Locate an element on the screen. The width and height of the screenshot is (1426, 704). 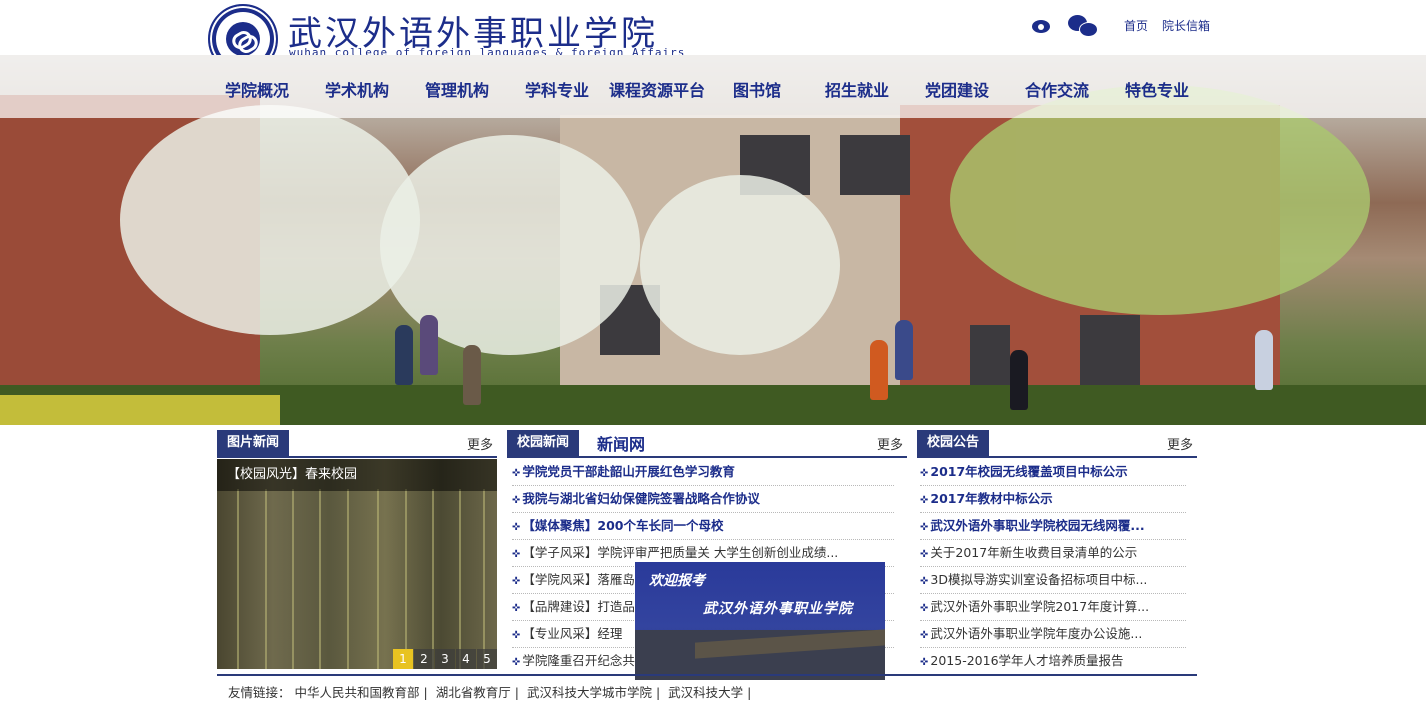
notice-item: ✜ 关于2017年新生收费目录清单的公示 is located at coordinates (1053, 553).